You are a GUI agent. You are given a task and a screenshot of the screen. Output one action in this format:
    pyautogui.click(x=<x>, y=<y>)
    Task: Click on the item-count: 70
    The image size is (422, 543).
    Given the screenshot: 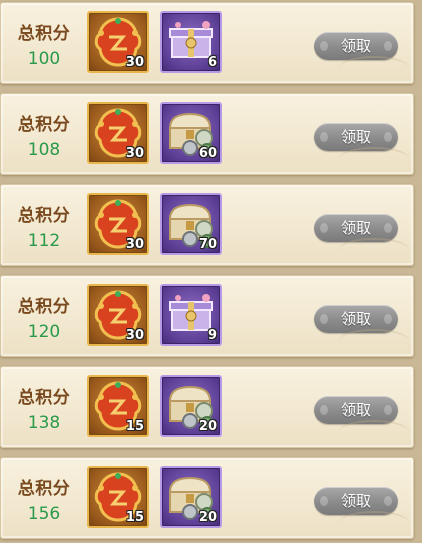 What is the action you would take?
    pyautogui.click(x=207, y=244)
    